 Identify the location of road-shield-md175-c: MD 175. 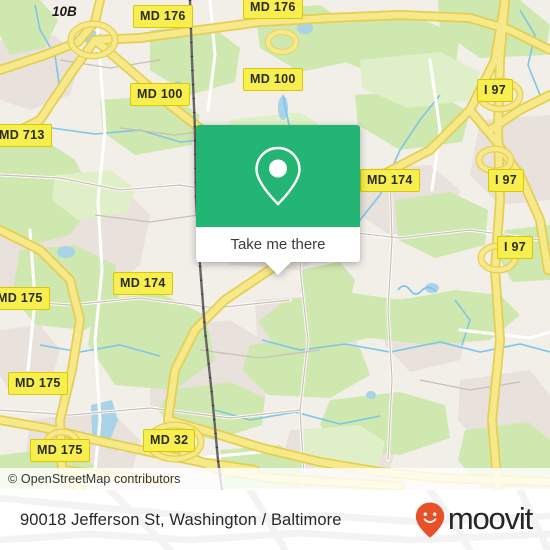
(60, 450).